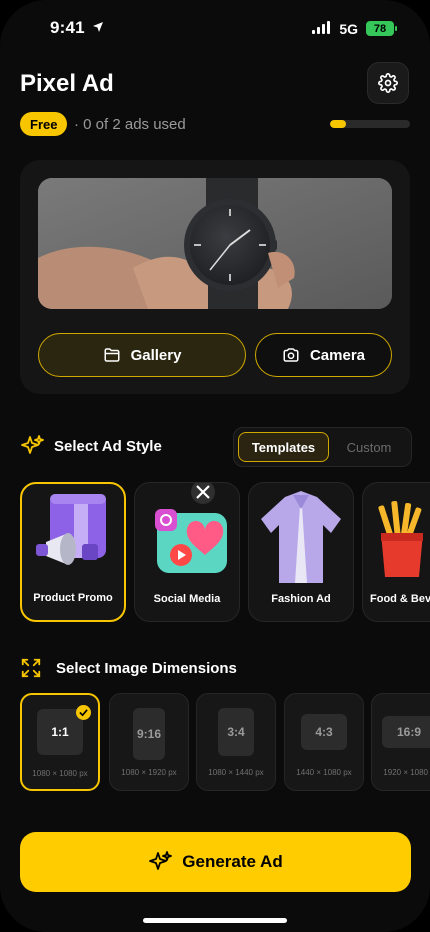 Image resolution: width=430 pixels, height=932 pixels. What do you see at coordinates (44, 124) in the screenshot?
I see `plan-badge: Free` at bounding box center [44, 124].